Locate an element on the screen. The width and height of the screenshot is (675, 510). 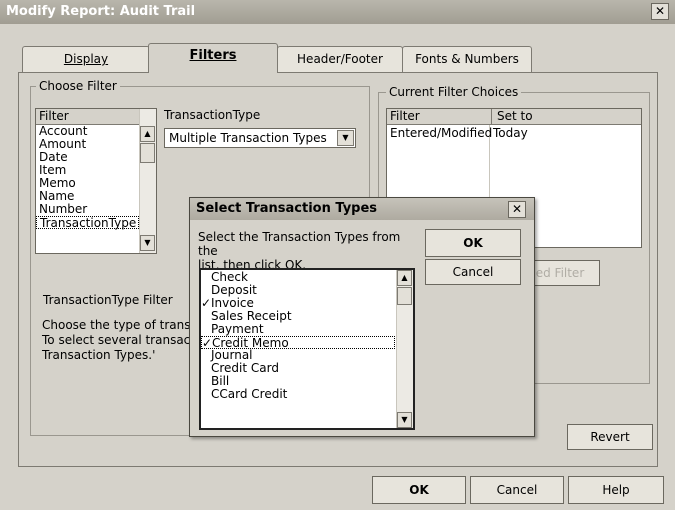
popup-cancel-button: Cancel is located at coordinates (473, 272).